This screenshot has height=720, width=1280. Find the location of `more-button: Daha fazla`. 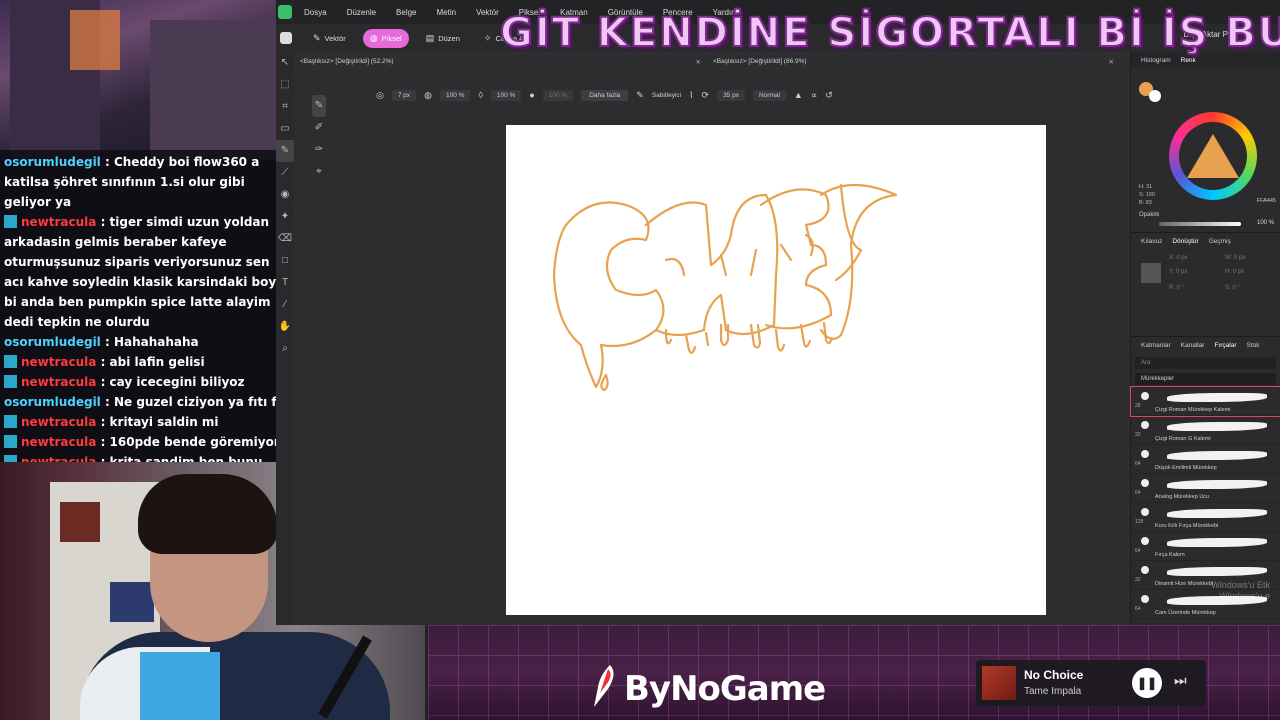

more-button: Daha fazla is located at coordinates (605, 95).